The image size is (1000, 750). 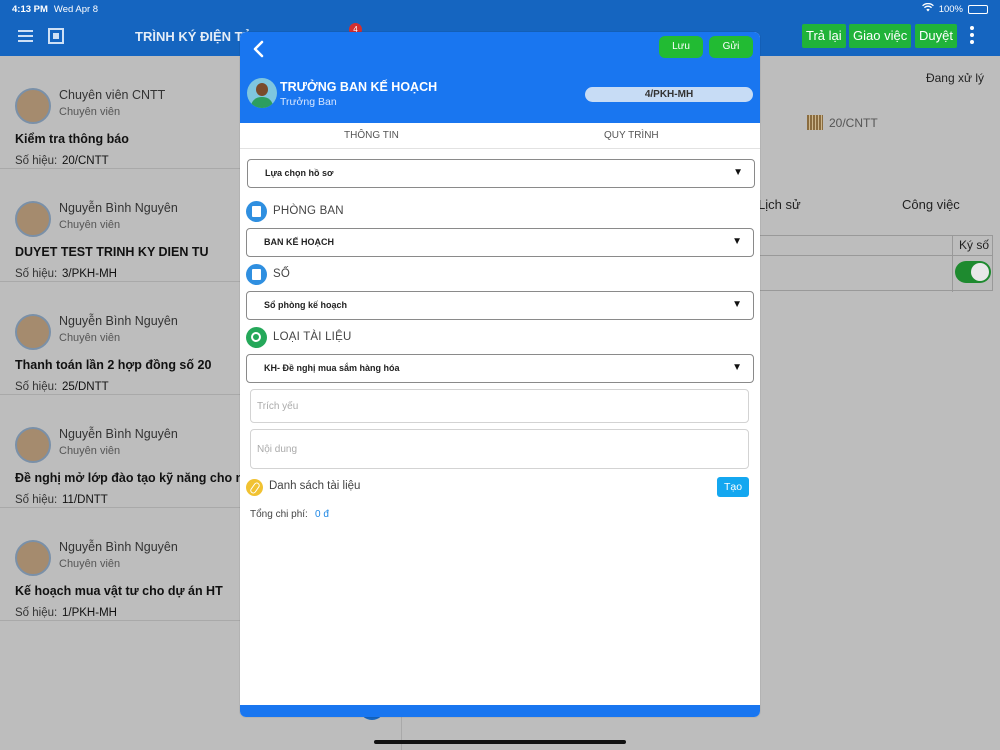 What do you see at coordinates (278, 406) in the screenshot?
I see `summary-placeholder: Trích yếu` at bounding box center [278, 406].